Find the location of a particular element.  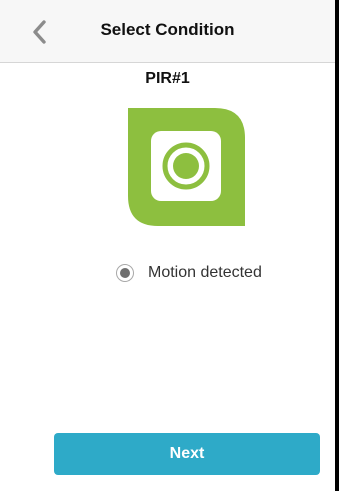

device-name: PIR#1 is located at coordinates (167, 78).